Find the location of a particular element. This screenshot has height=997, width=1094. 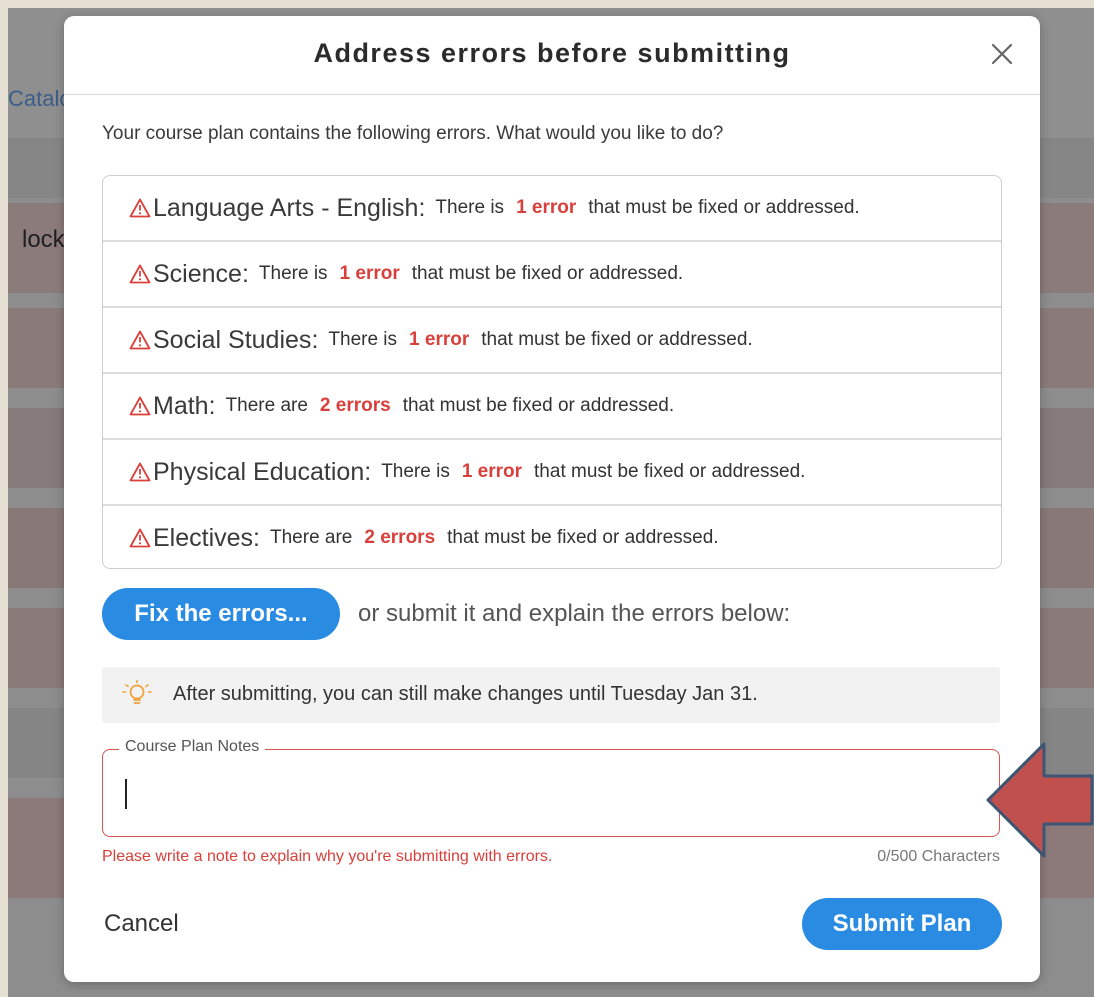

backdrop-block-text: lock is located at coordinates (43, 239).